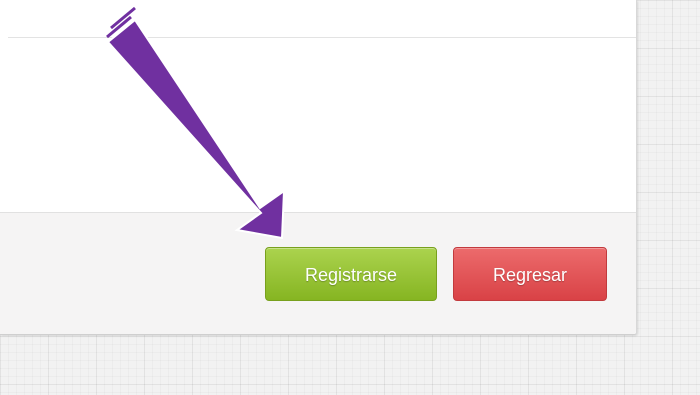 The height and width of the screenshot is (395, 700). I want to click on register-button: Registrarse, so click(351, 274).